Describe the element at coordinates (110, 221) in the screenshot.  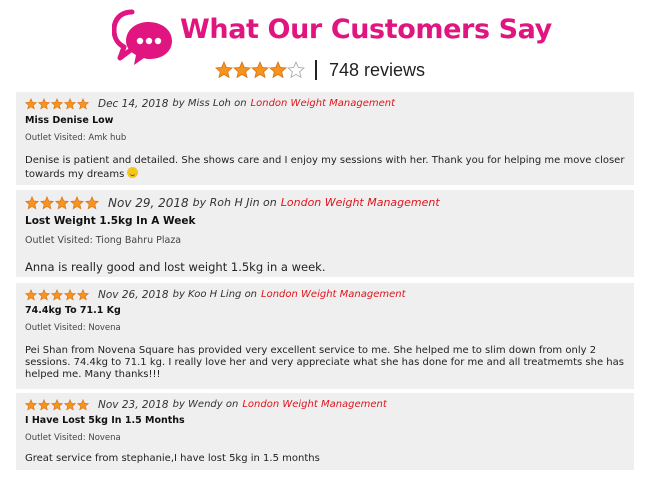
I see `review-title: Lost Weight 1.5kg In A Week` at that location.